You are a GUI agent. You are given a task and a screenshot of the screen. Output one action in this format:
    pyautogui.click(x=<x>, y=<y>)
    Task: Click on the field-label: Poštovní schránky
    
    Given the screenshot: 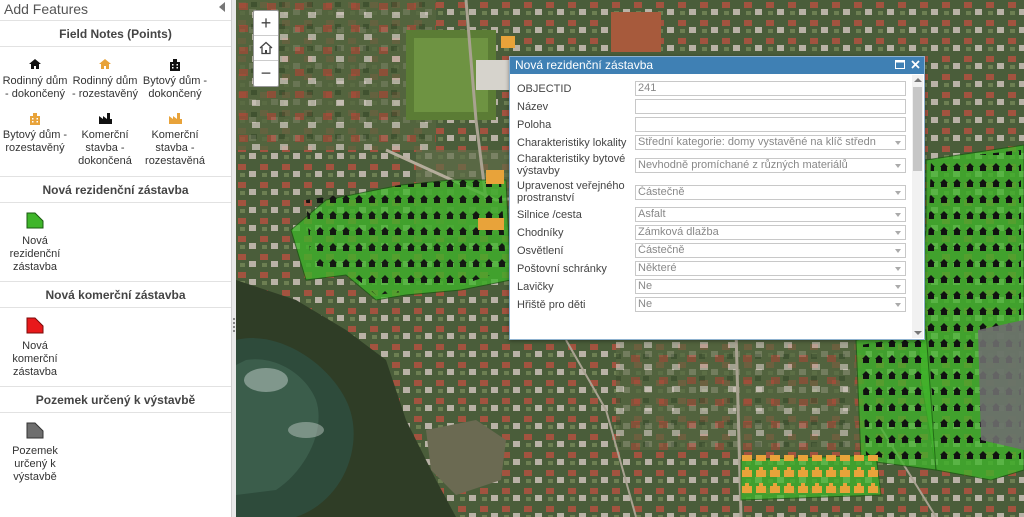 What is the action you would take?
    pyautogui.click(x=562, y=268)
    